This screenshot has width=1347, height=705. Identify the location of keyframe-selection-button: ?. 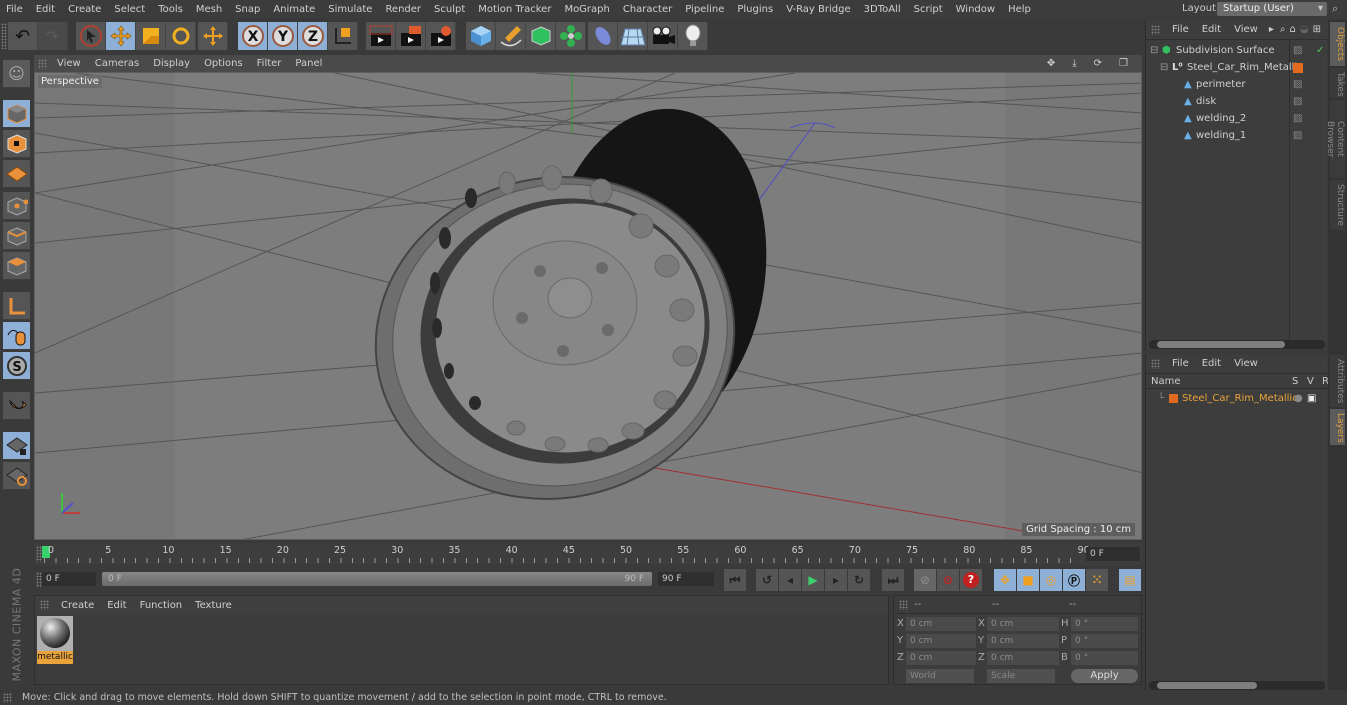
(971, 580).